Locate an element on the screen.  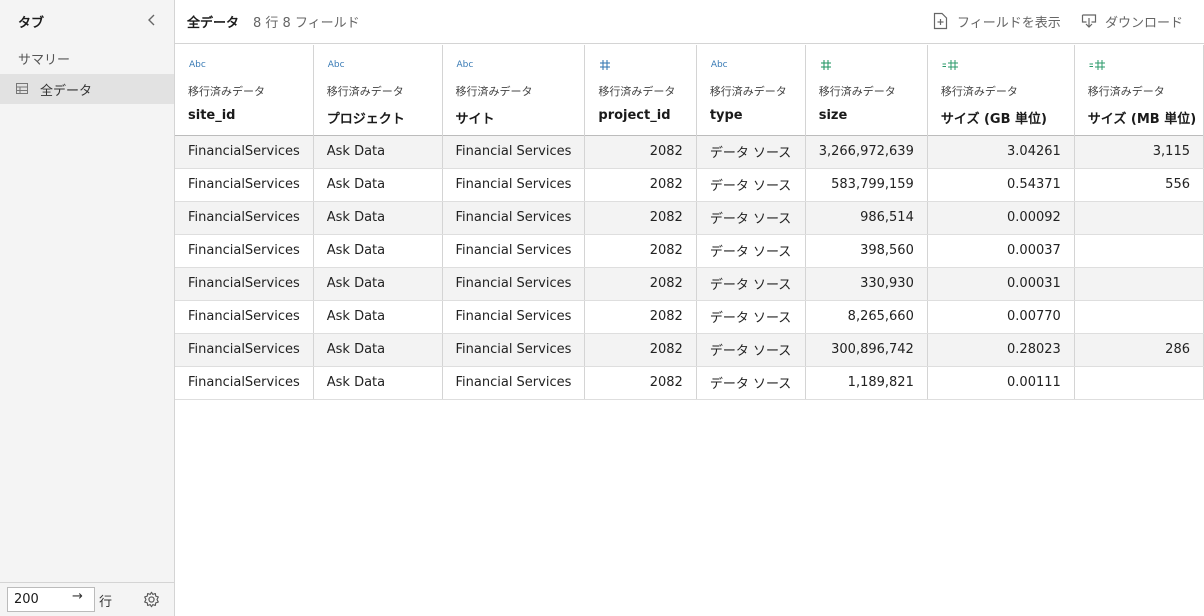
column-name: project_id is located at coordinates (634, 115).